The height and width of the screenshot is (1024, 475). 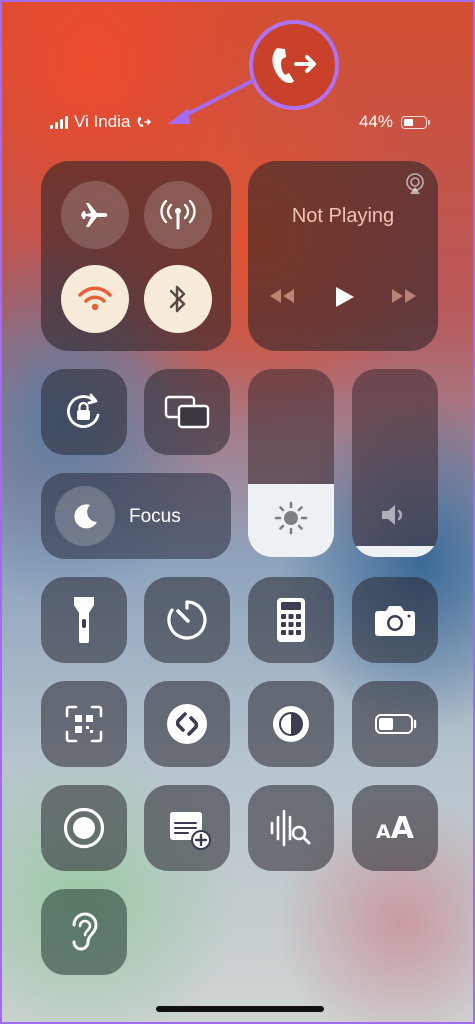 I want to click on focus-label: Focus, so click(x=155, y=516).